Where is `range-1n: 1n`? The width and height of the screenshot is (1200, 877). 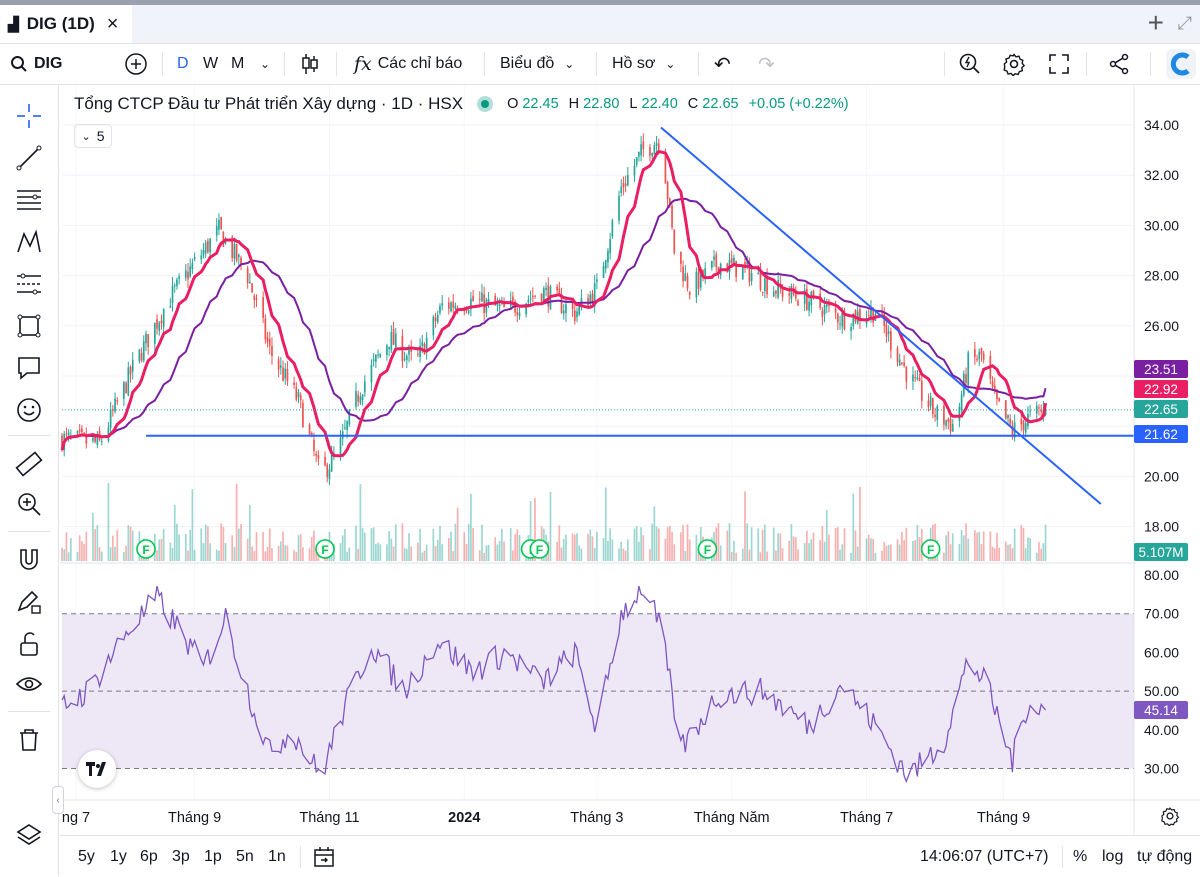 range-1n: 1n is located at coordinates (277, 856).